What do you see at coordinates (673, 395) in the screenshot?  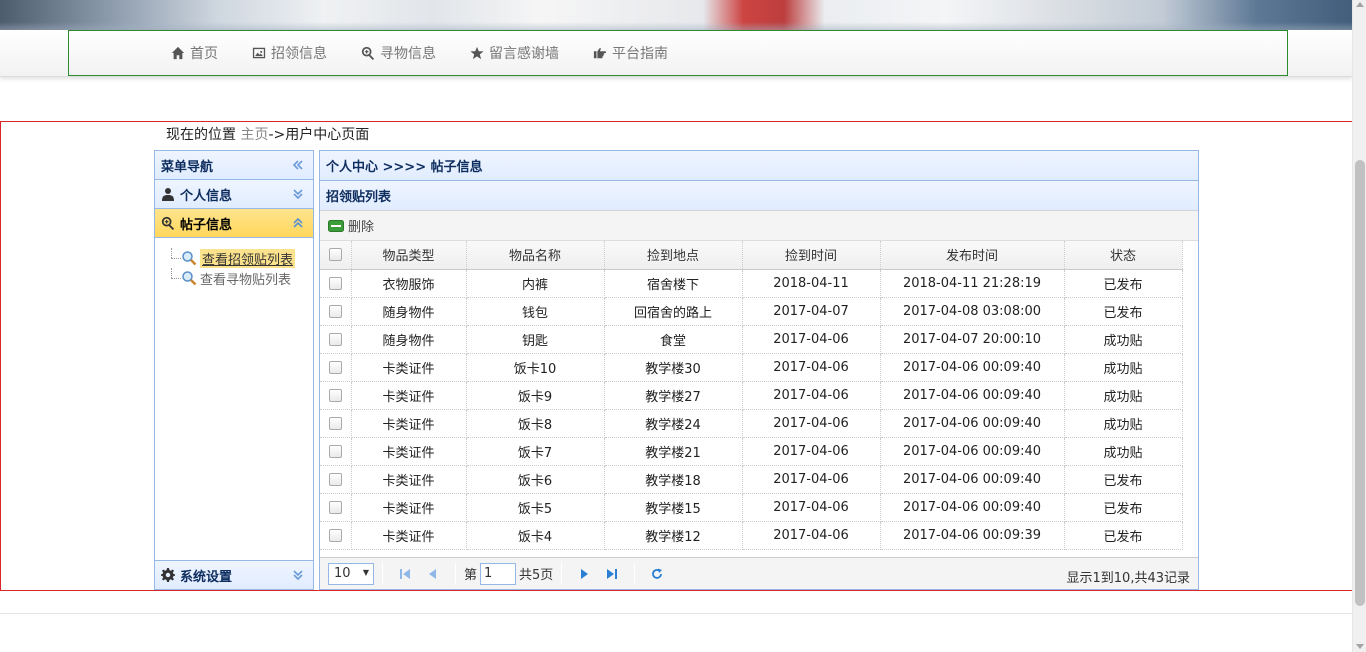 I see `table-cell: 教学楼27` at bounding box center [673, 395].